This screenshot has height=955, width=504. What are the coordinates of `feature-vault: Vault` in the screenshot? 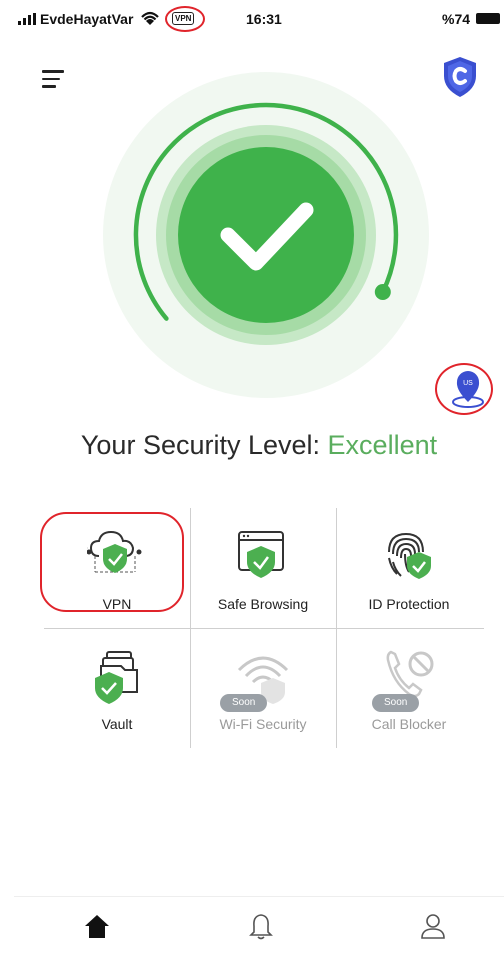 It's located at (117, 688).